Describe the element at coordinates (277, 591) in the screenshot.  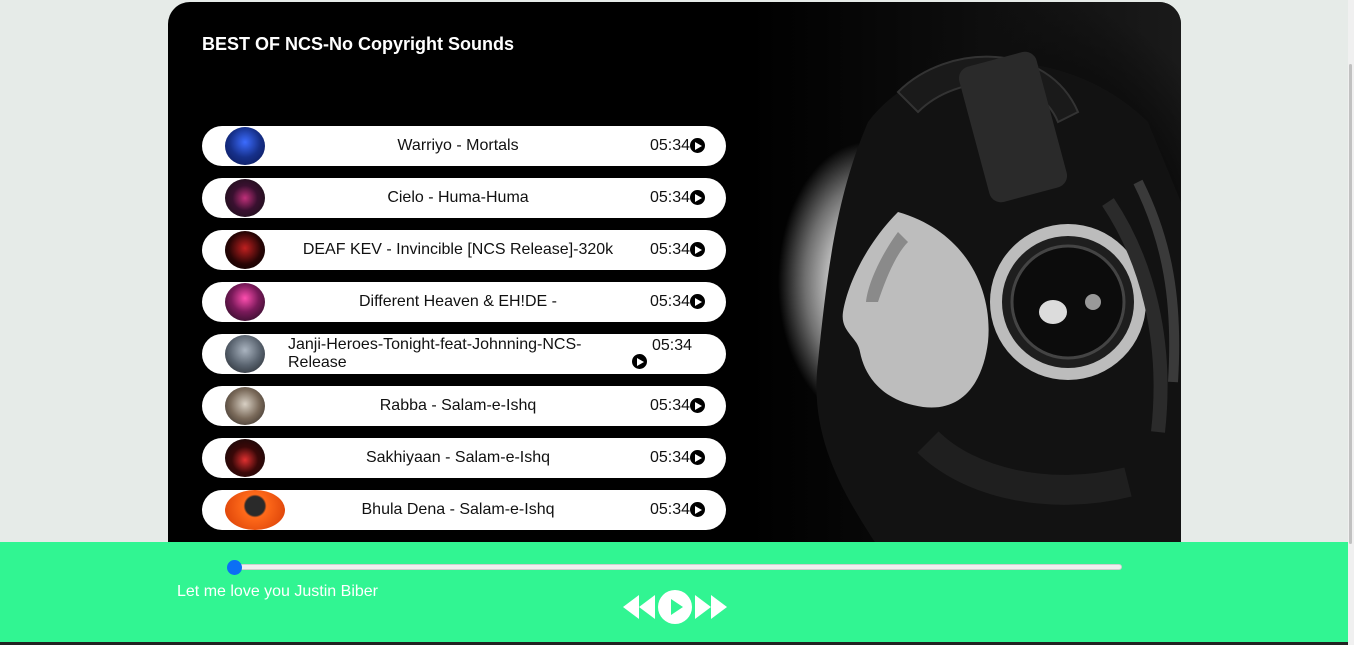
I see `now-playing-title: Let me love you Justin Biber` at that location.